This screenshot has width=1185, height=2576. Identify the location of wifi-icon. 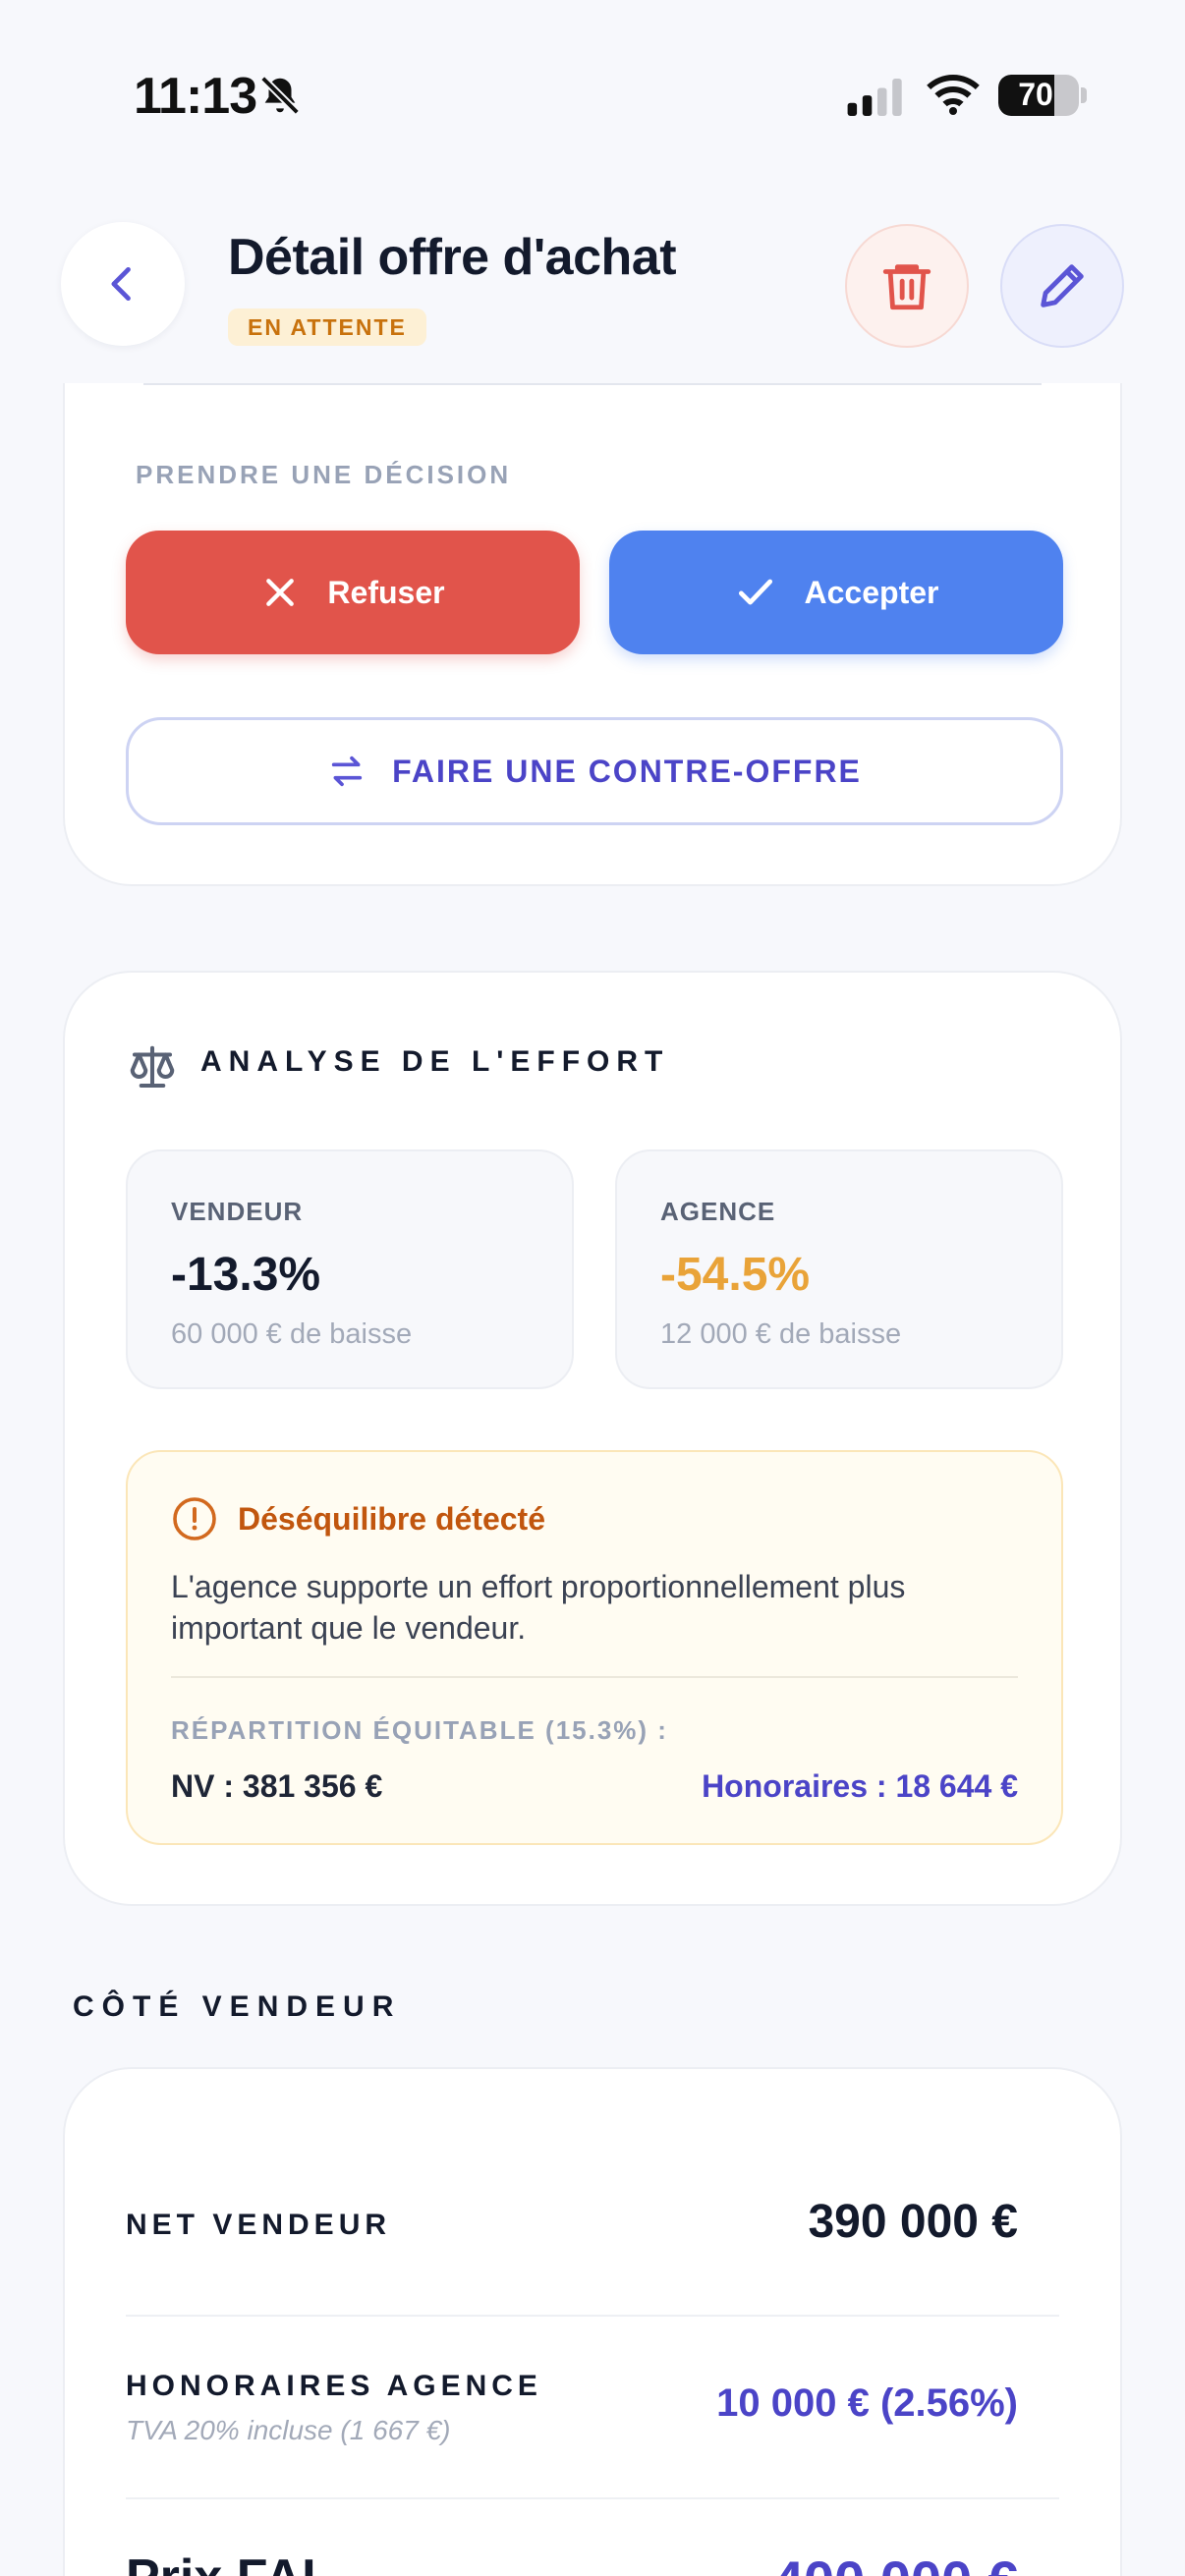
(954, 95).